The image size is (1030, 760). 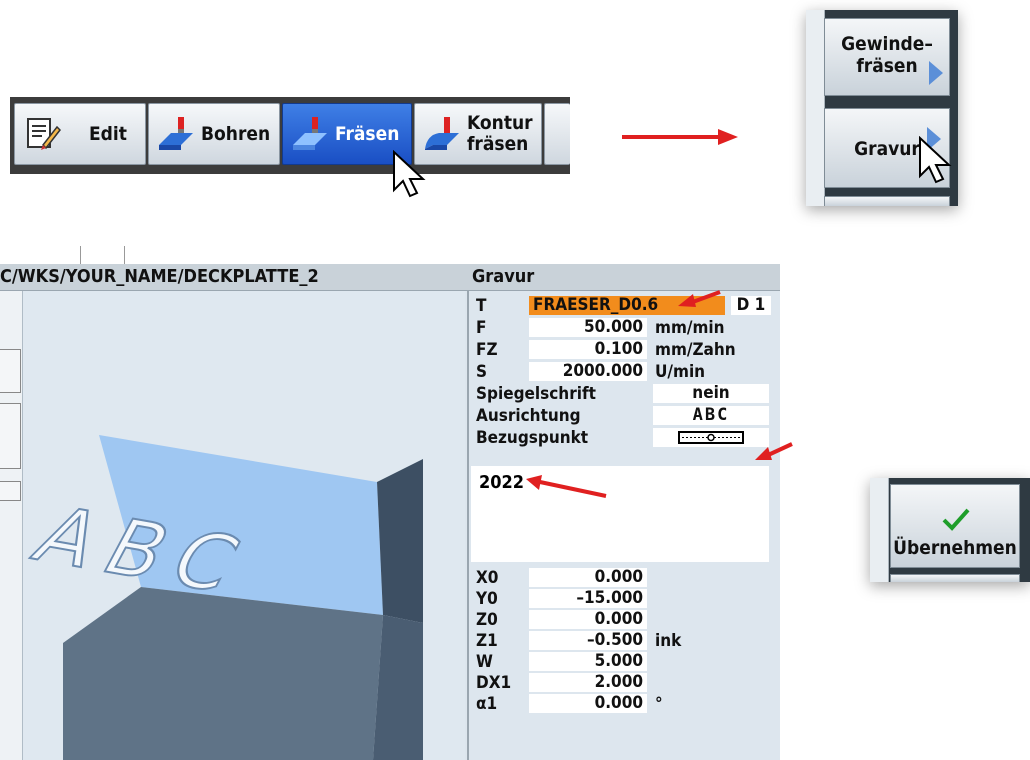 What do you see at coordinates (690, 328) in the screenshot?
I see `feed-unit: mm/min` at bounding box center [690, 328].